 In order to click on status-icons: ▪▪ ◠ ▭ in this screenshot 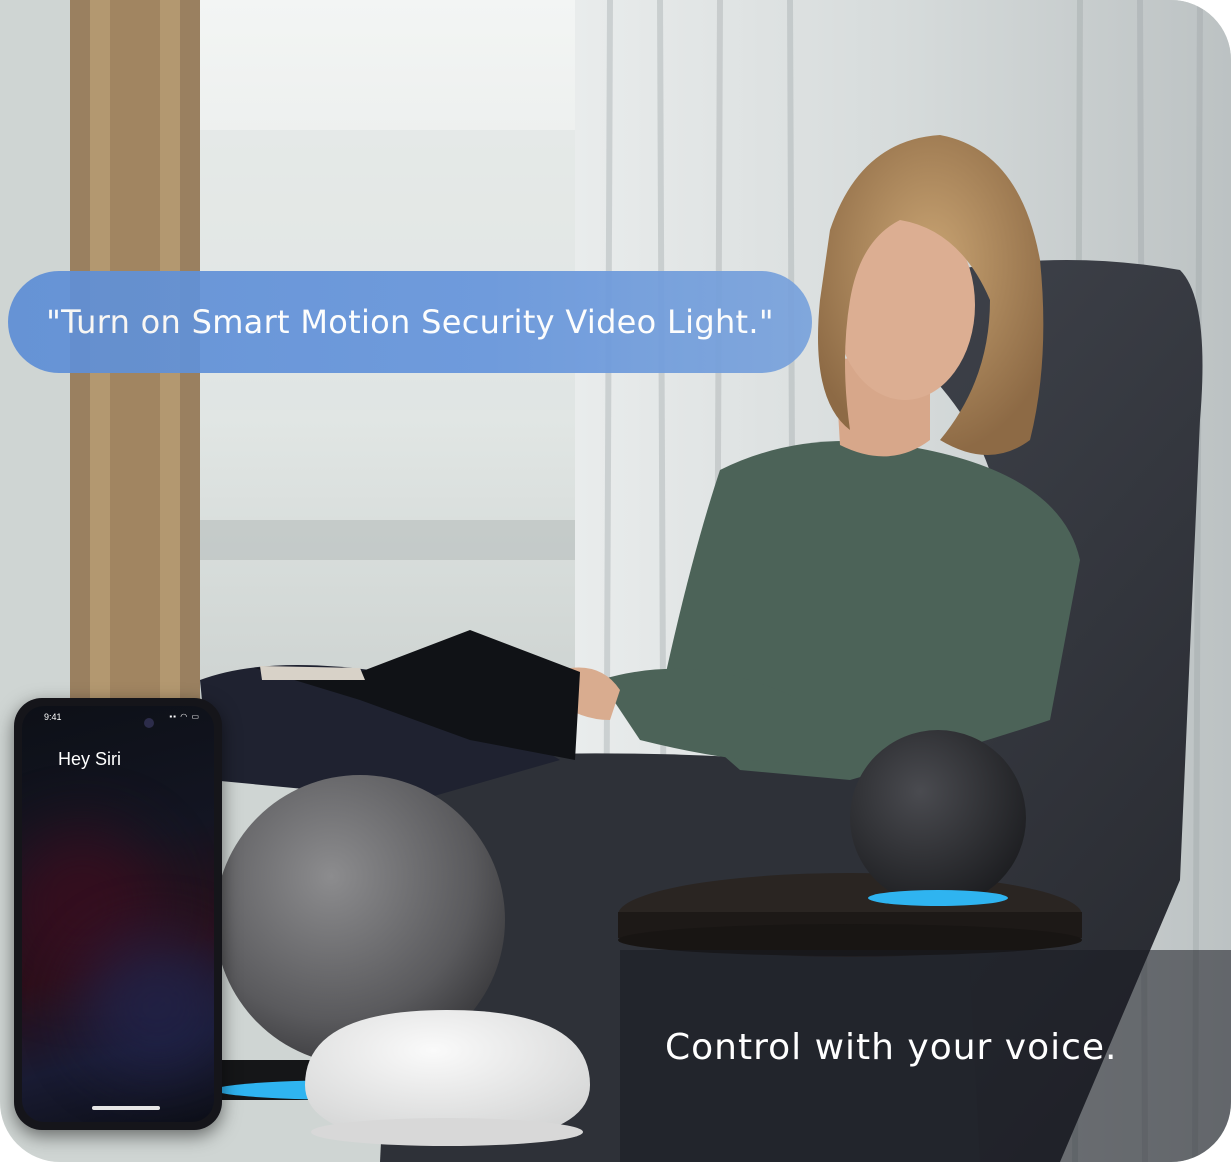, I will do `click(184, 716)`.